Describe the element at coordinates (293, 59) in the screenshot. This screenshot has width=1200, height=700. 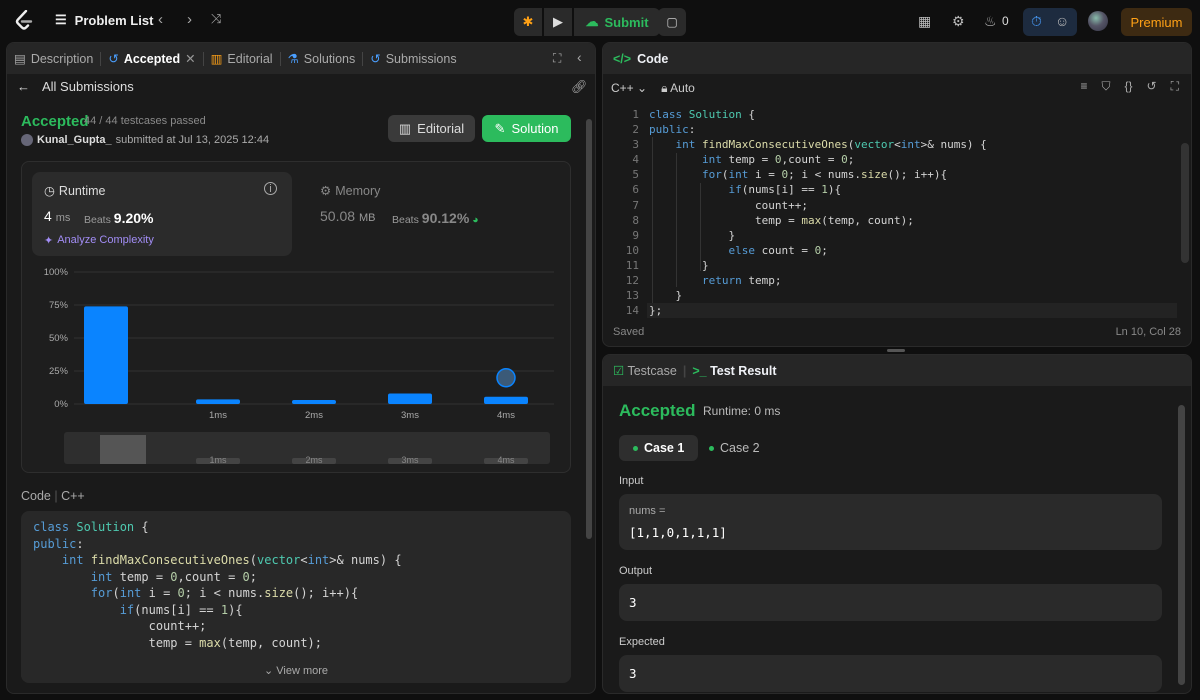
I see `flask-icon: ⚗` at that location.